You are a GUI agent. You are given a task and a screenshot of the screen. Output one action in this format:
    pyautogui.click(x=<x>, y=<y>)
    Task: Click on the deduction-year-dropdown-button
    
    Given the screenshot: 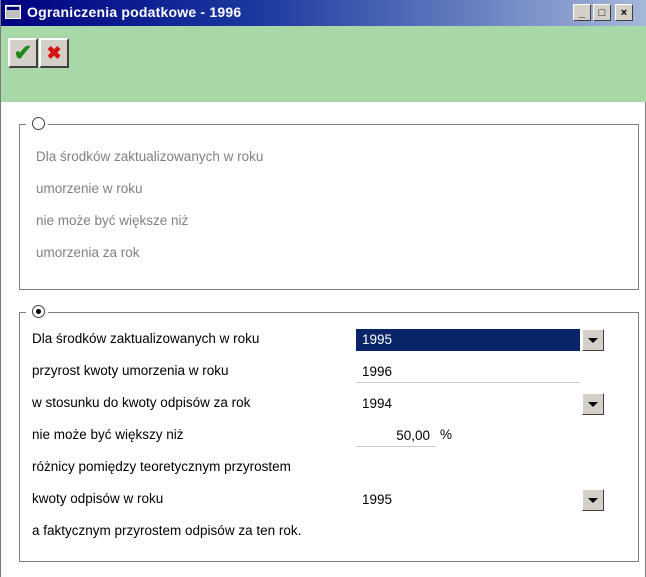 What is the action you would take?
    pyautogui.click(x=593, y=500)
    